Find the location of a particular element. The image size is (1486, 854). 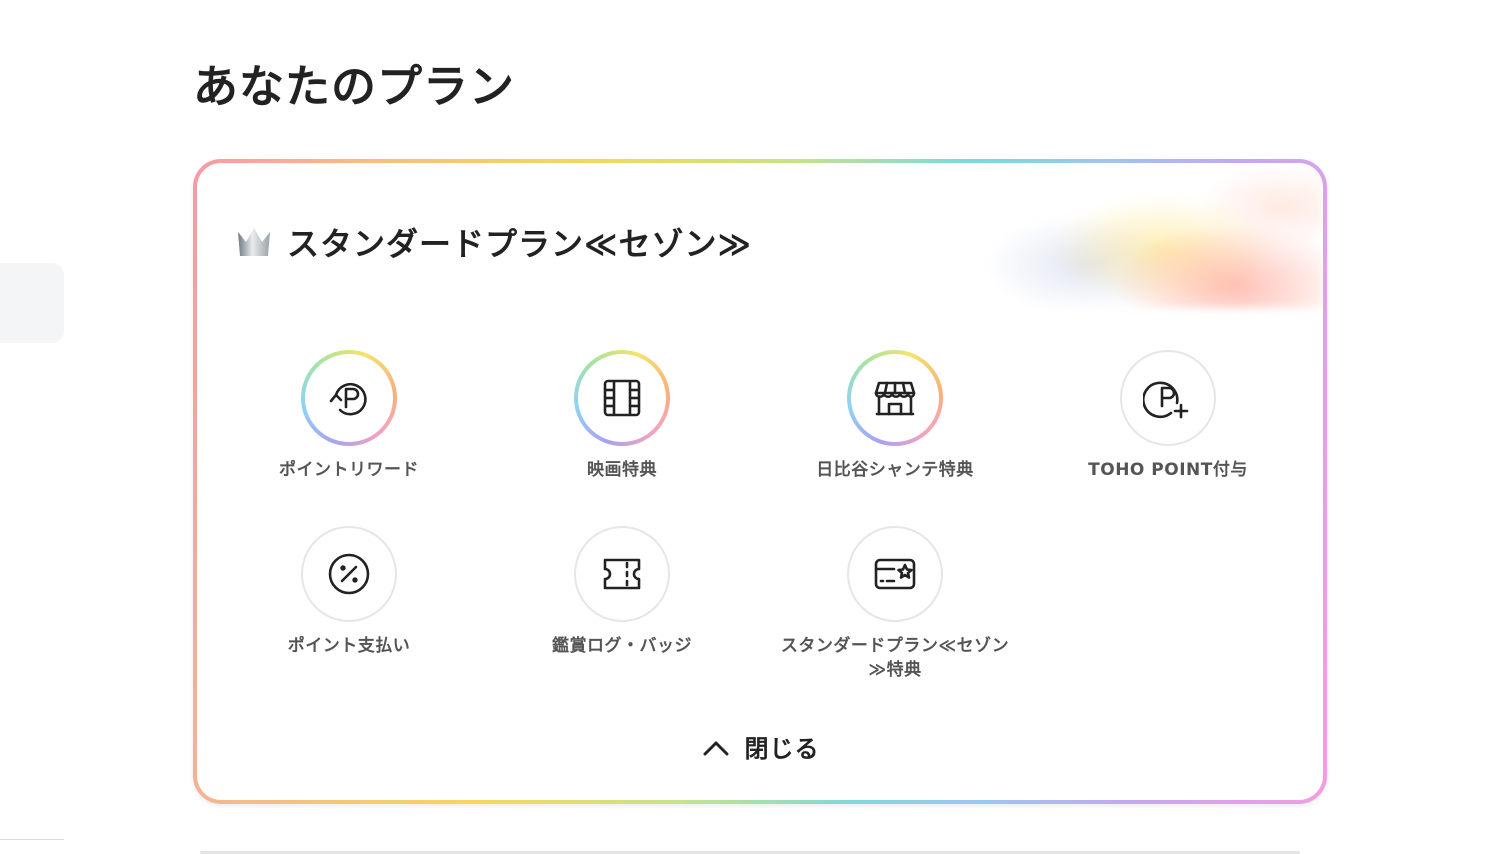

benefit-viewing-log: 鑑賞ログ・バッジ is located at coordinates (622, 592).